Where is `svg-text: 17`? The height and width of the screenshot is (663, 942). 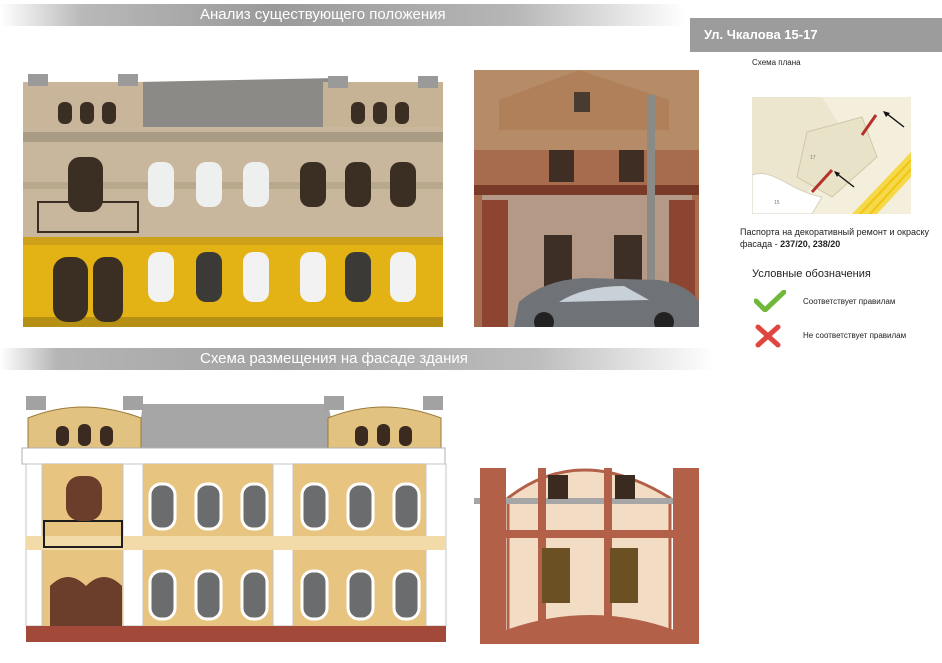
svg-text: 17 is located at coordinates (813, 158).